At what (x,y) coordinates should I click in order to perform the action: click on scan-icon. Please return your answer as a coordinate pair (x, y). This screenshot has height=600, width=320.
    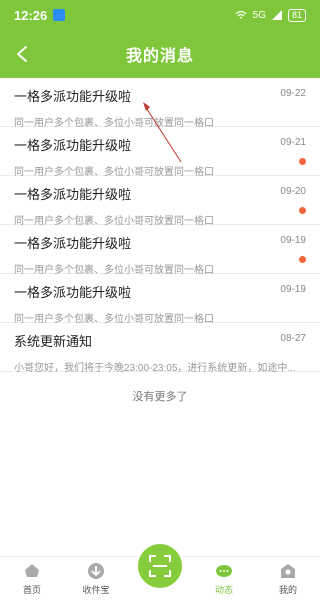
    Looking at the image, I should click on (160, 566).